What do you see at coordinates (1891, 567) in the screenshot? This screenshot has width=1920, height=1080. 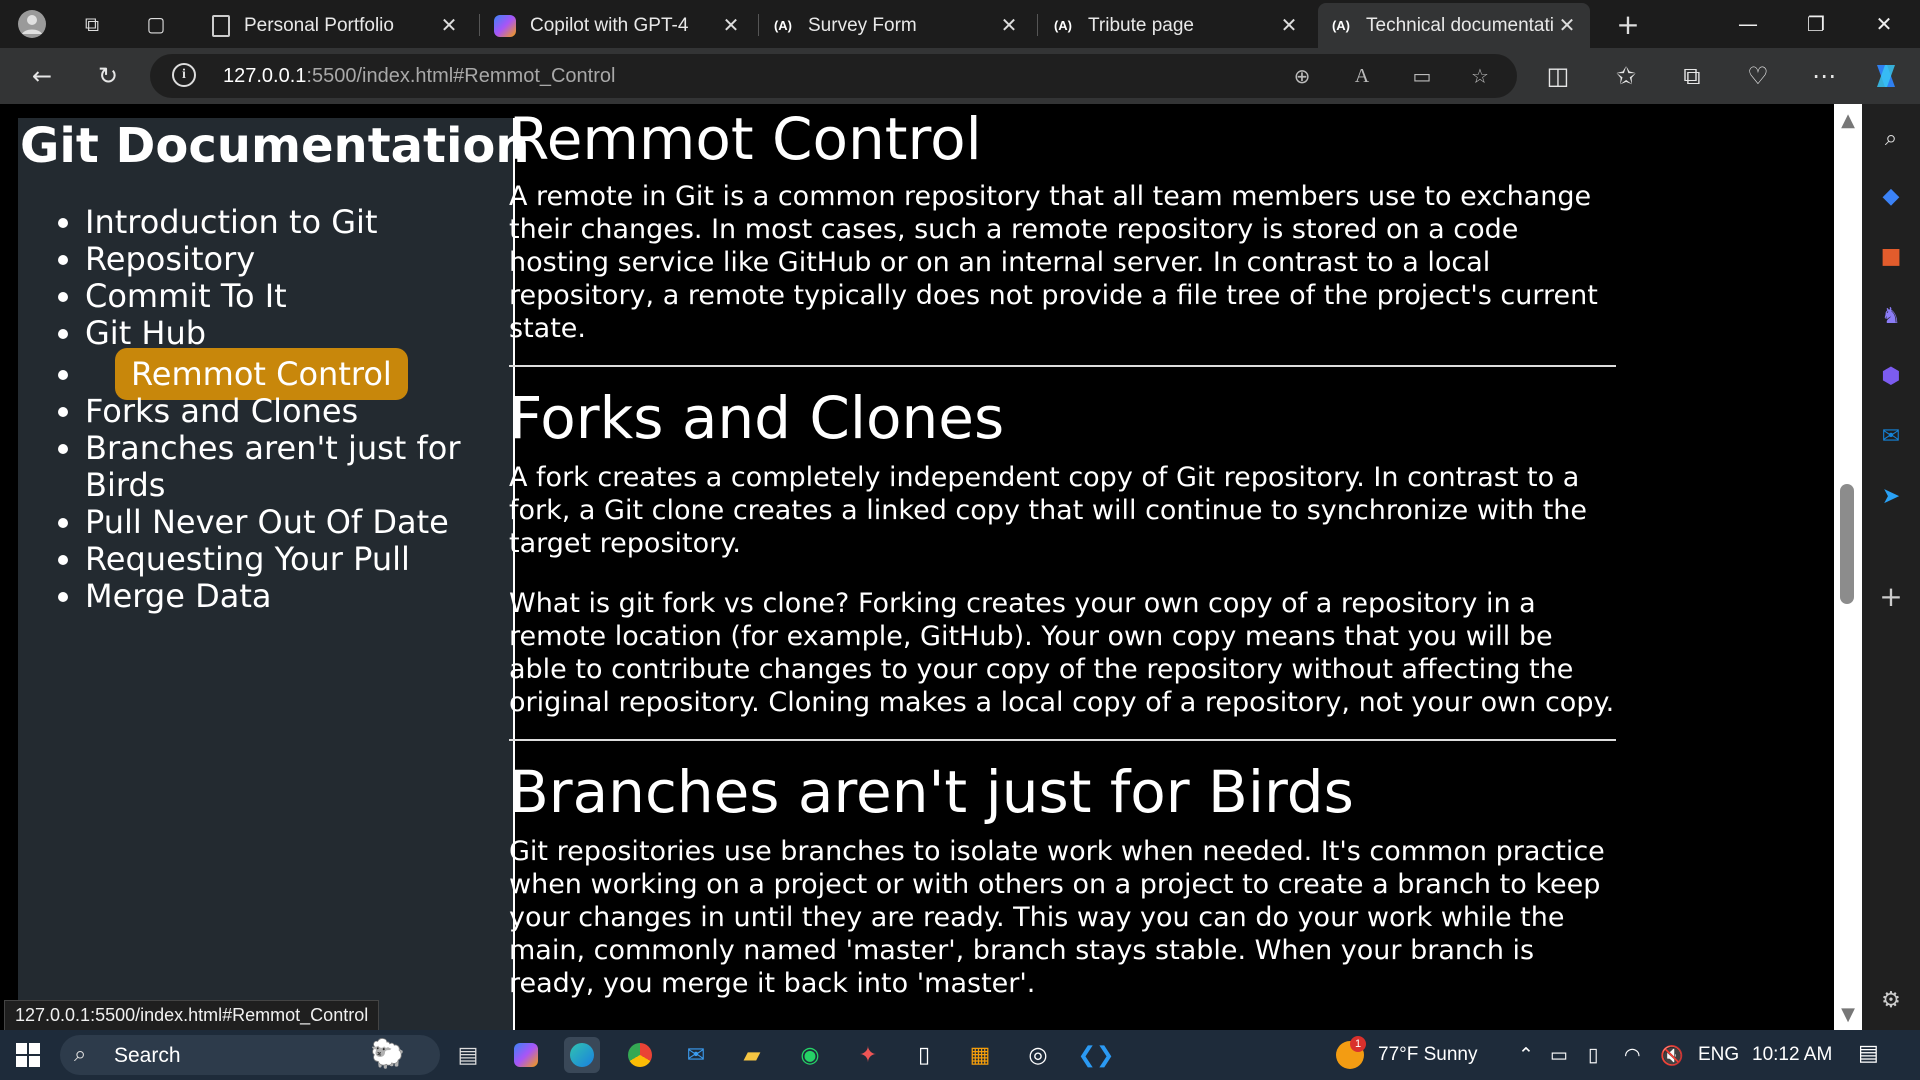 I see `edge-sidebar: ⌕ ◆ ■ ♞ ⬢ ✉ ➤ + ⚙` at bounding box center [1891, 567].